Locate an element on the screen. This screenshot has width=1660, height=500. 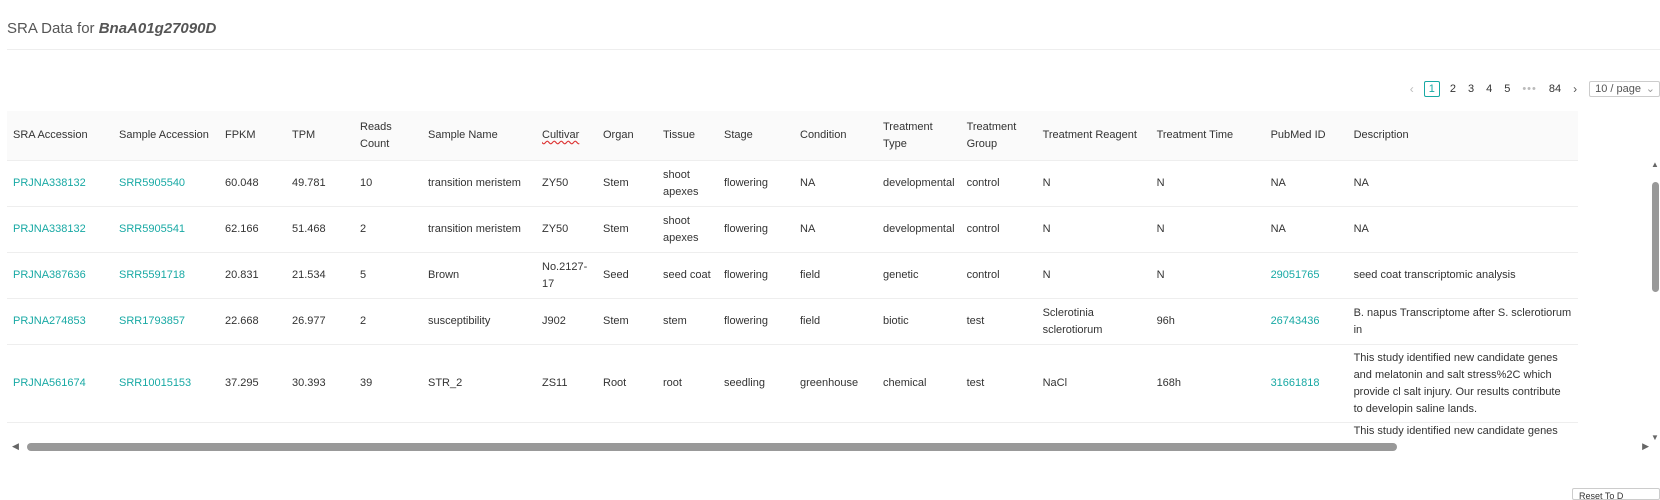
column-header: SRA Accession is located at coordinates (60, 136).